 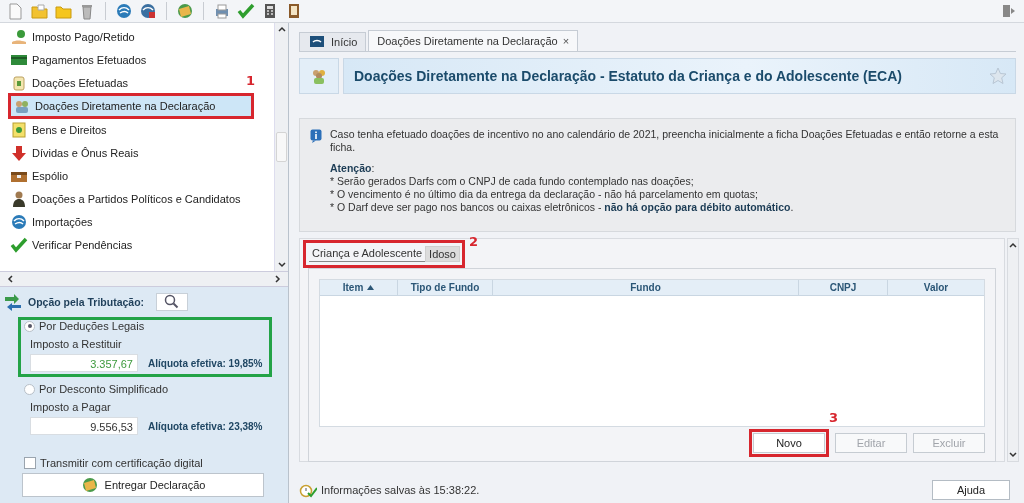 What do you see at coordinates (353, 169) in the screenshot?
I see `attention-label: Atenção:` at bounding box center [353, 169].